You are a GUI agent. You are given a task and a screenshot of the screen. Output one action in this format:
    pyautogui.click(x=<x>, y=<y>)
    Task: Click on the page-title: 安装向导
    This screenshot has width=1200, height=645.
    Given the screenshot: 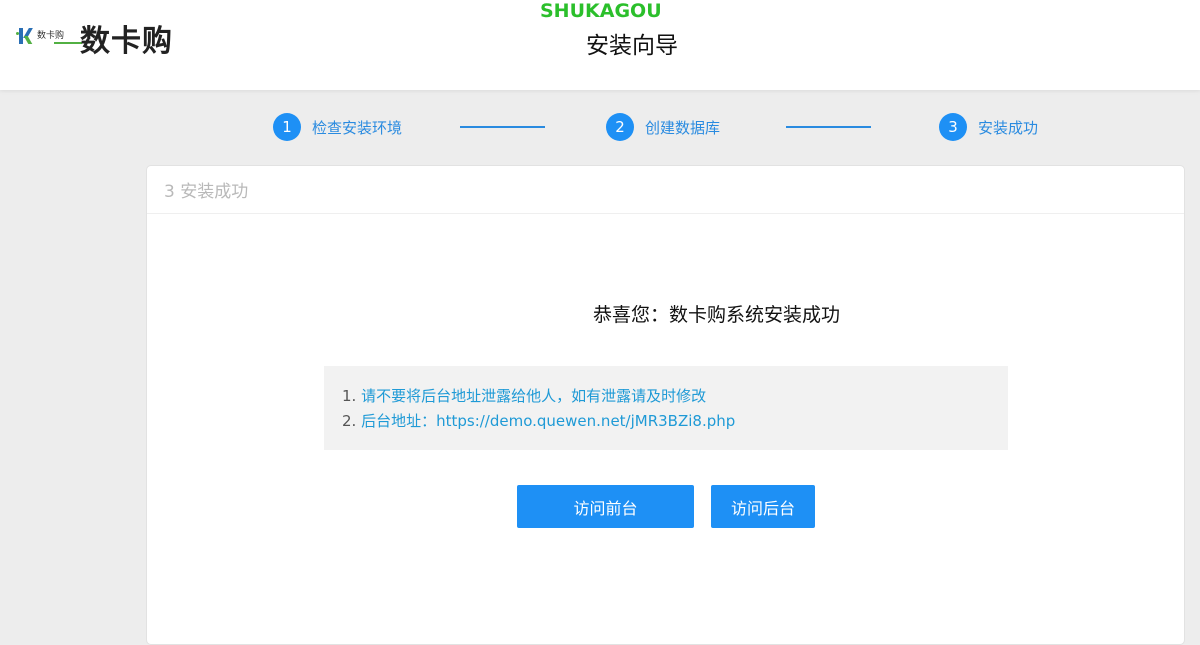 What is the action you would take?
    pyautogui.click(x=632, y=46)
    